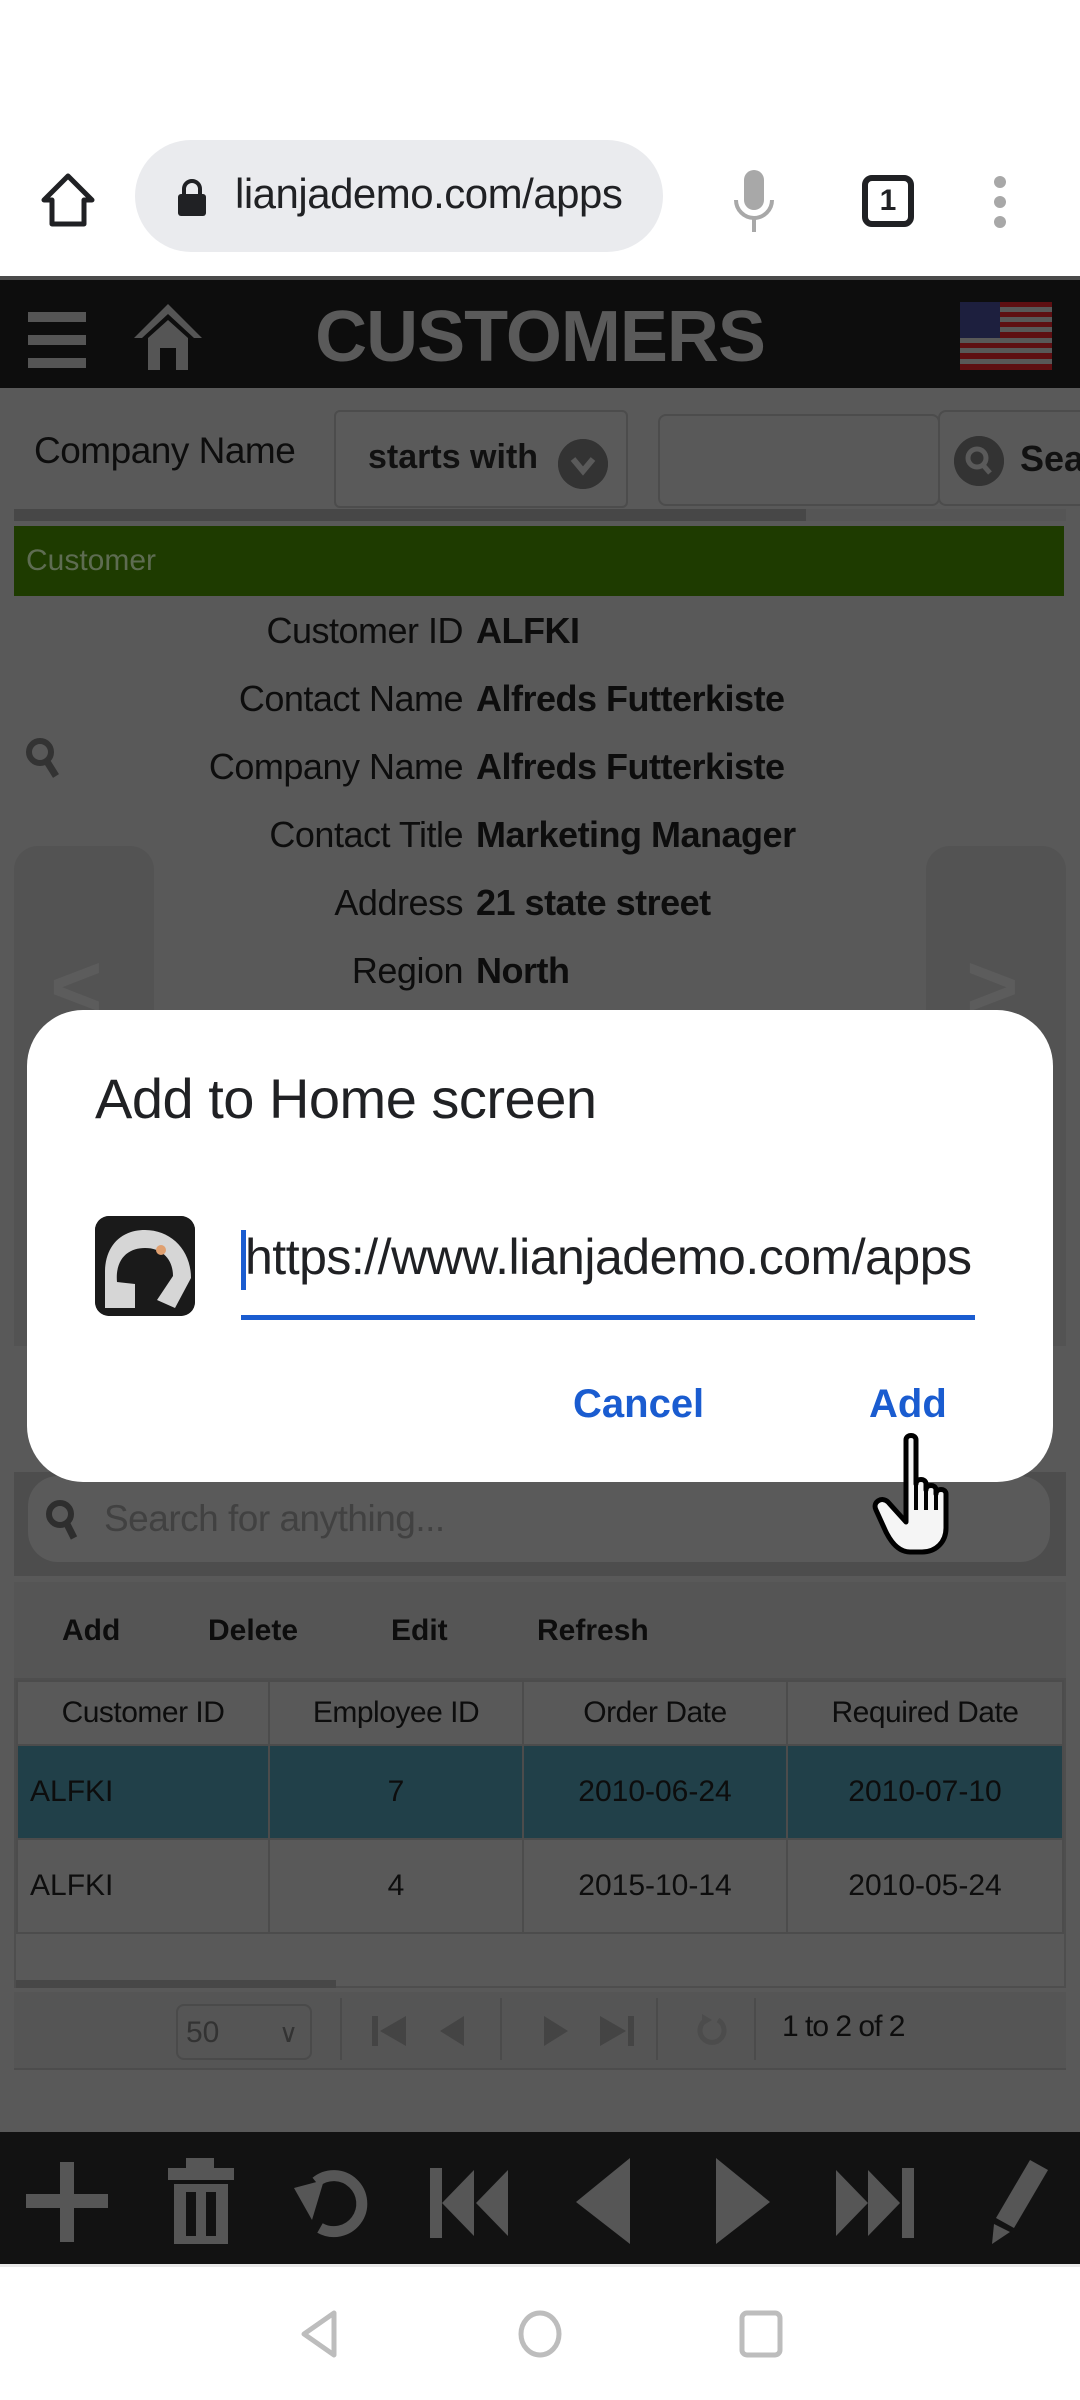 The width and height of the screenshot is (1080, 2400). I want to click on home-nav-icon, so click(540, 2334).